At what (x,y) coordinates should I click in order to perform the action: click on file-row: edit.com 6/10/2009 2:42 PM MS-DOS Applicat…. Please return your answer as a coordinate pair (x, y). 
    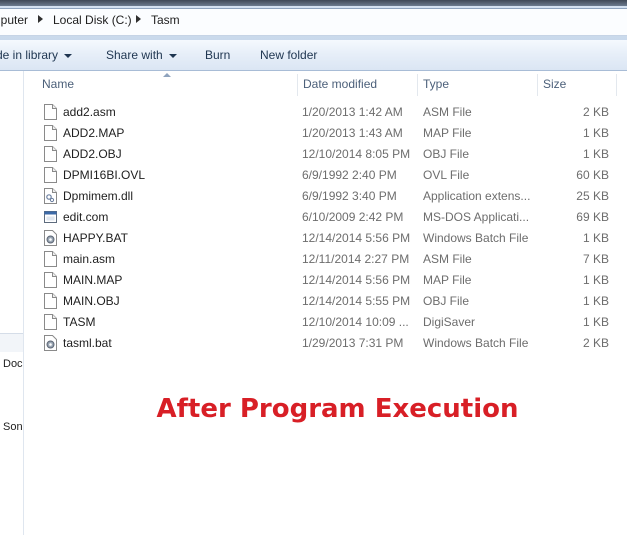
    Looking at the image, I should click on (325, 217).